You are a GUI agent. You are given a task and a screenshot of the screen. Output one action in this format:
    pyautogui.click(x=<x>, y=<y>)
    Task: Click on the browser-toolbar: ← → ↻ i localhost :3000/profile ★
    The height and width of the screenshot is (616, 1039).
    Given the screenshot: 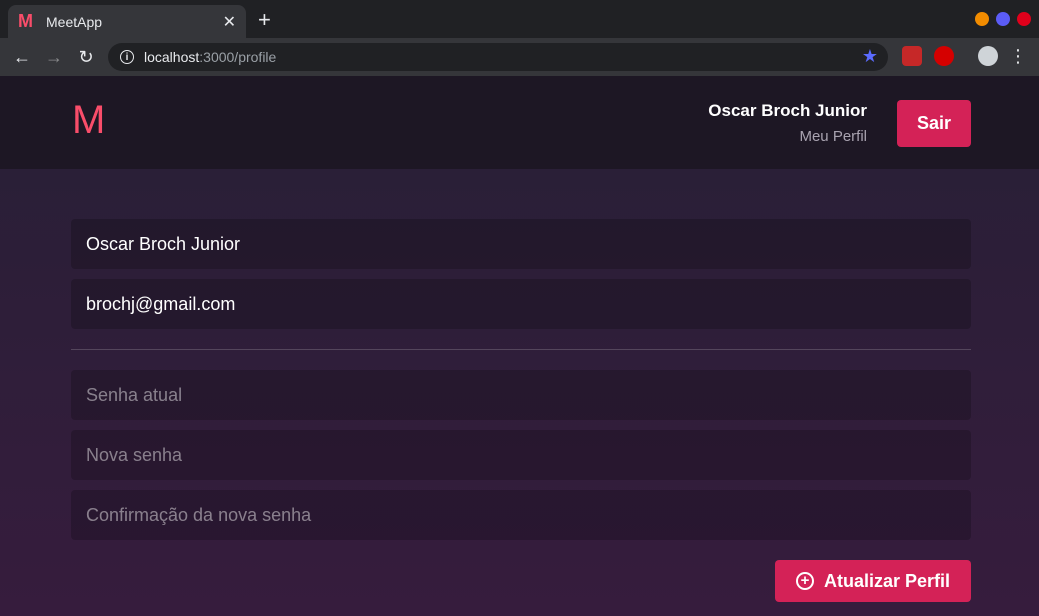 What is the action you would take?
    pyautogui.click(x=519, y=57)
    